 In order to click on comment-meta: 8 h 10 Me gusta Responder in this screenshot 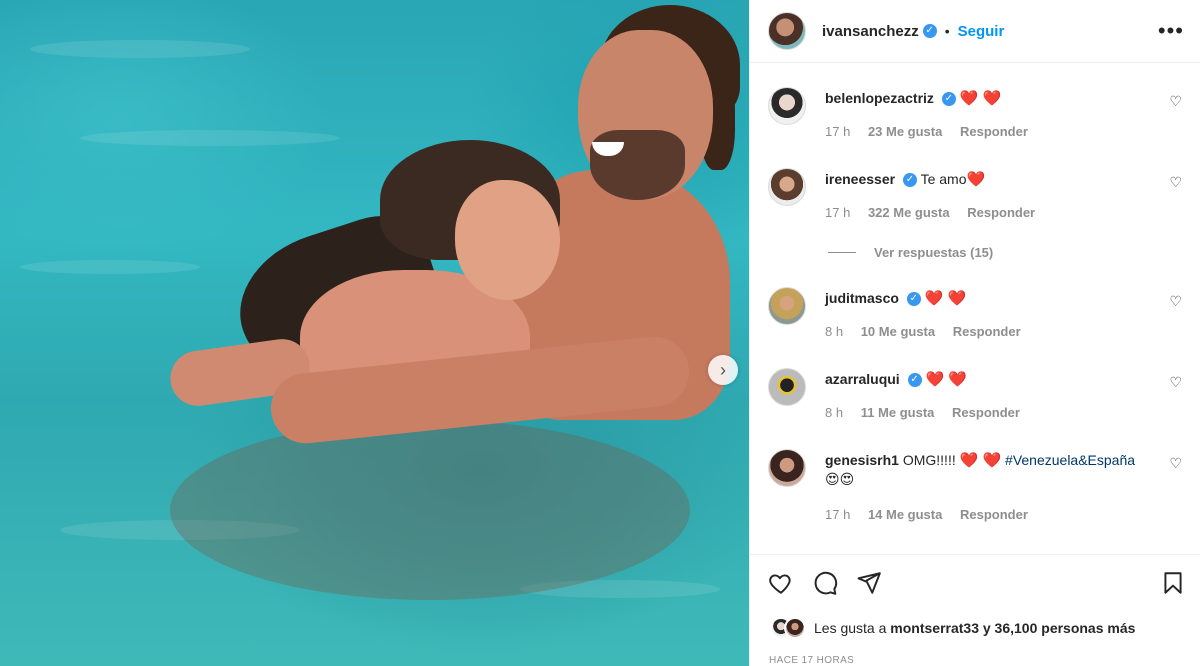, I will do `click(930, 331)`.